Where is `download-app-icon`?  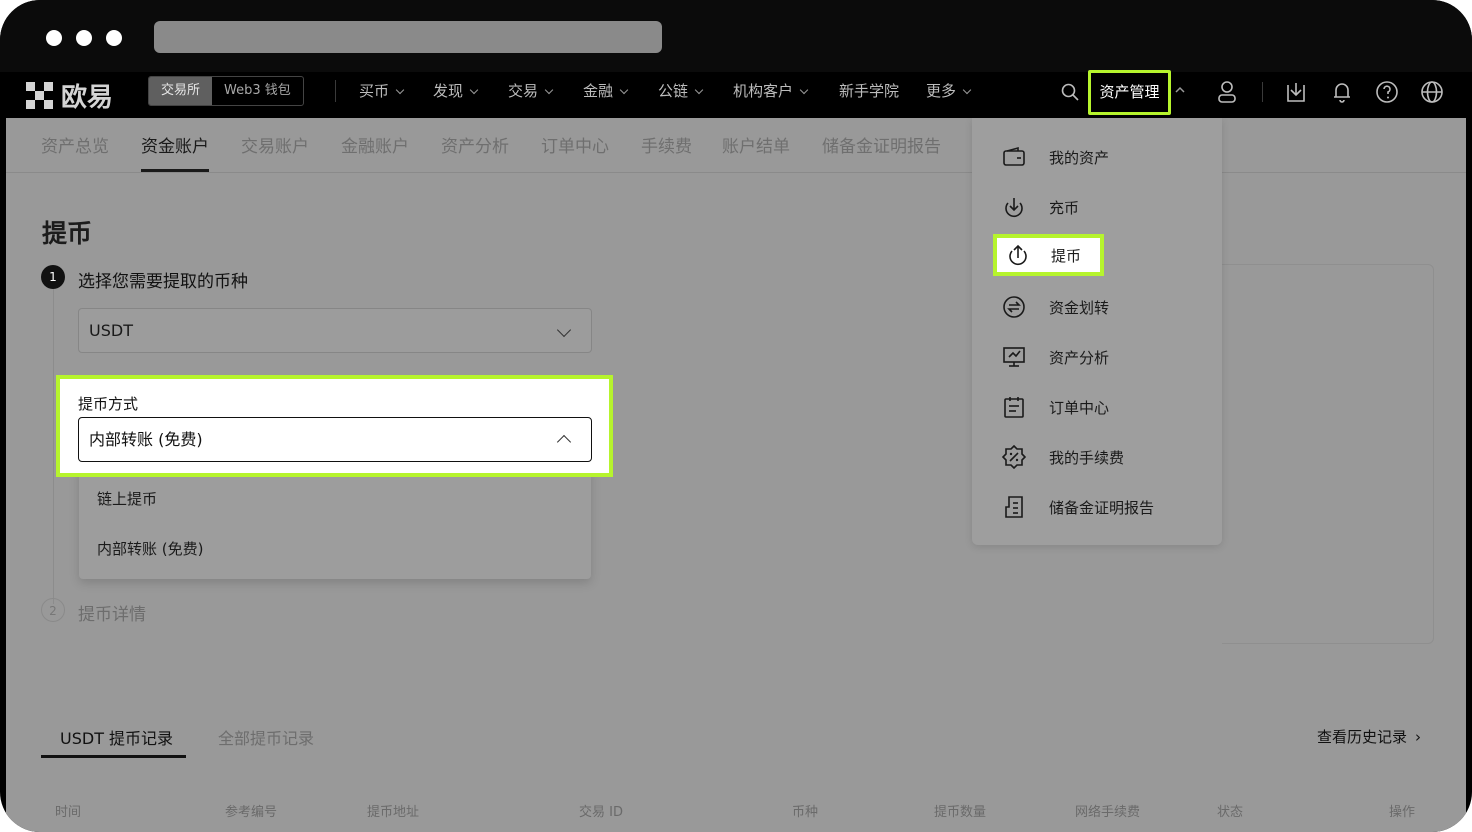
download-app-icon is located at coordinates (1296, 92).